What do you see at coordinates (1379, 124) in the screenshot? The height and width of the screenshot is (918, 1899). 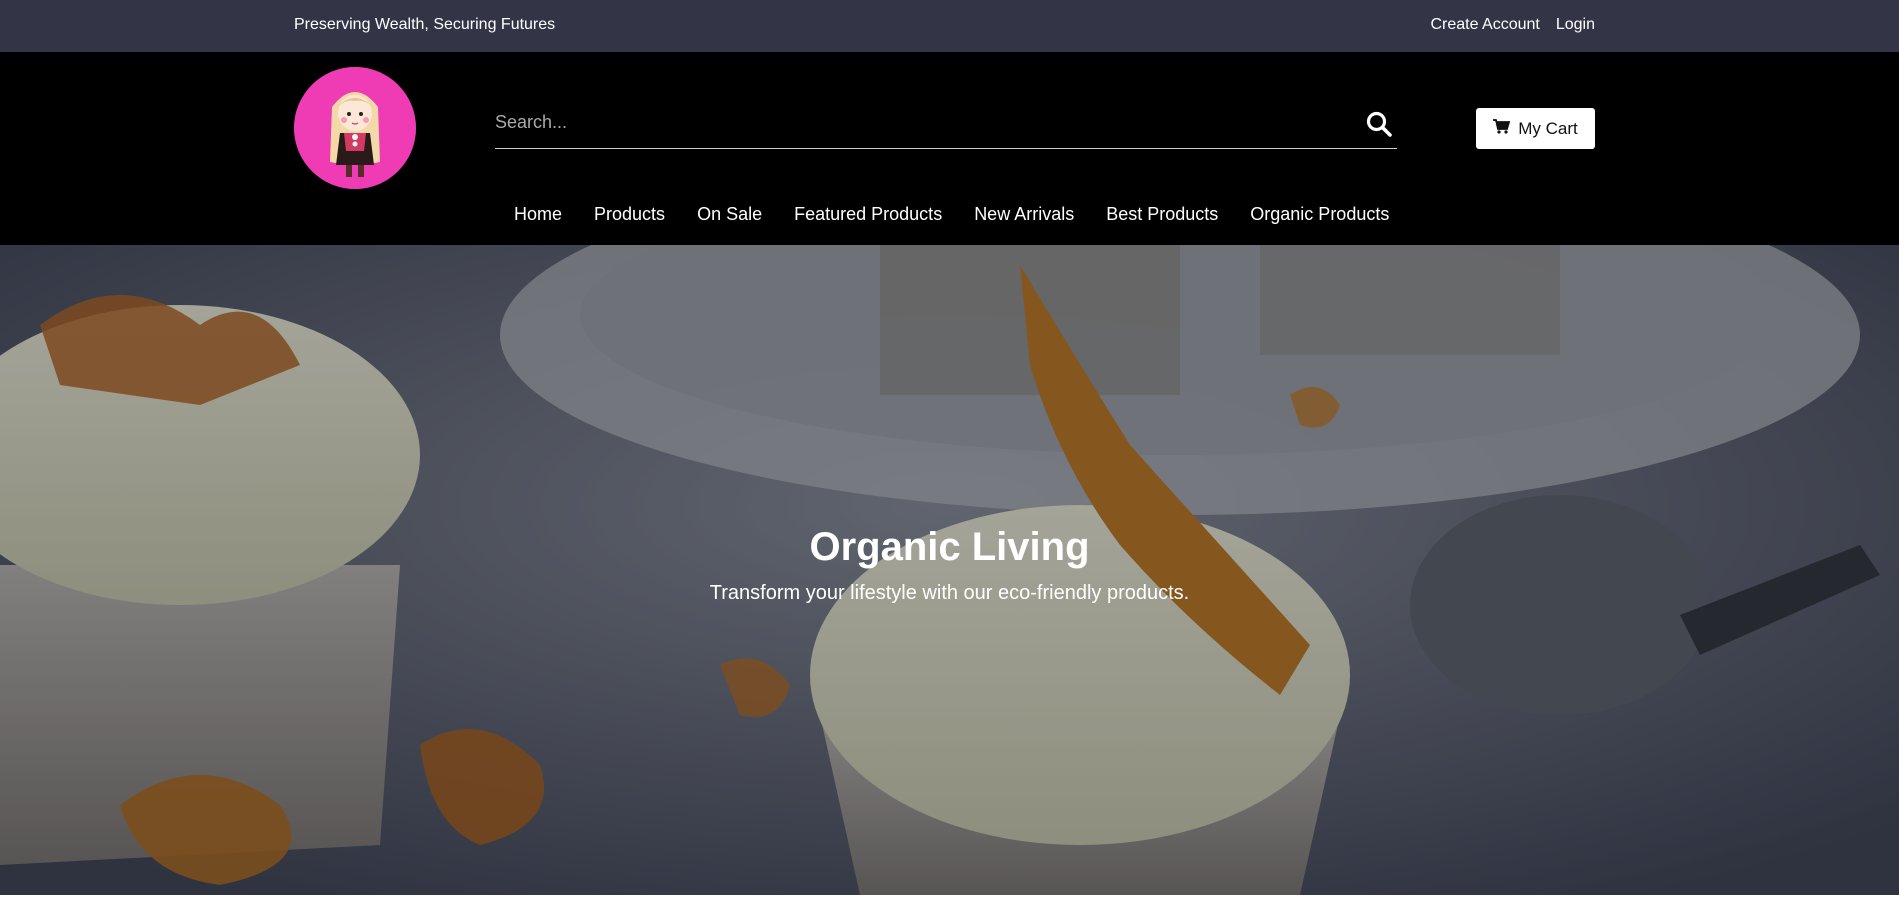 I see `search-icon` at bounding box center [1379, 124].